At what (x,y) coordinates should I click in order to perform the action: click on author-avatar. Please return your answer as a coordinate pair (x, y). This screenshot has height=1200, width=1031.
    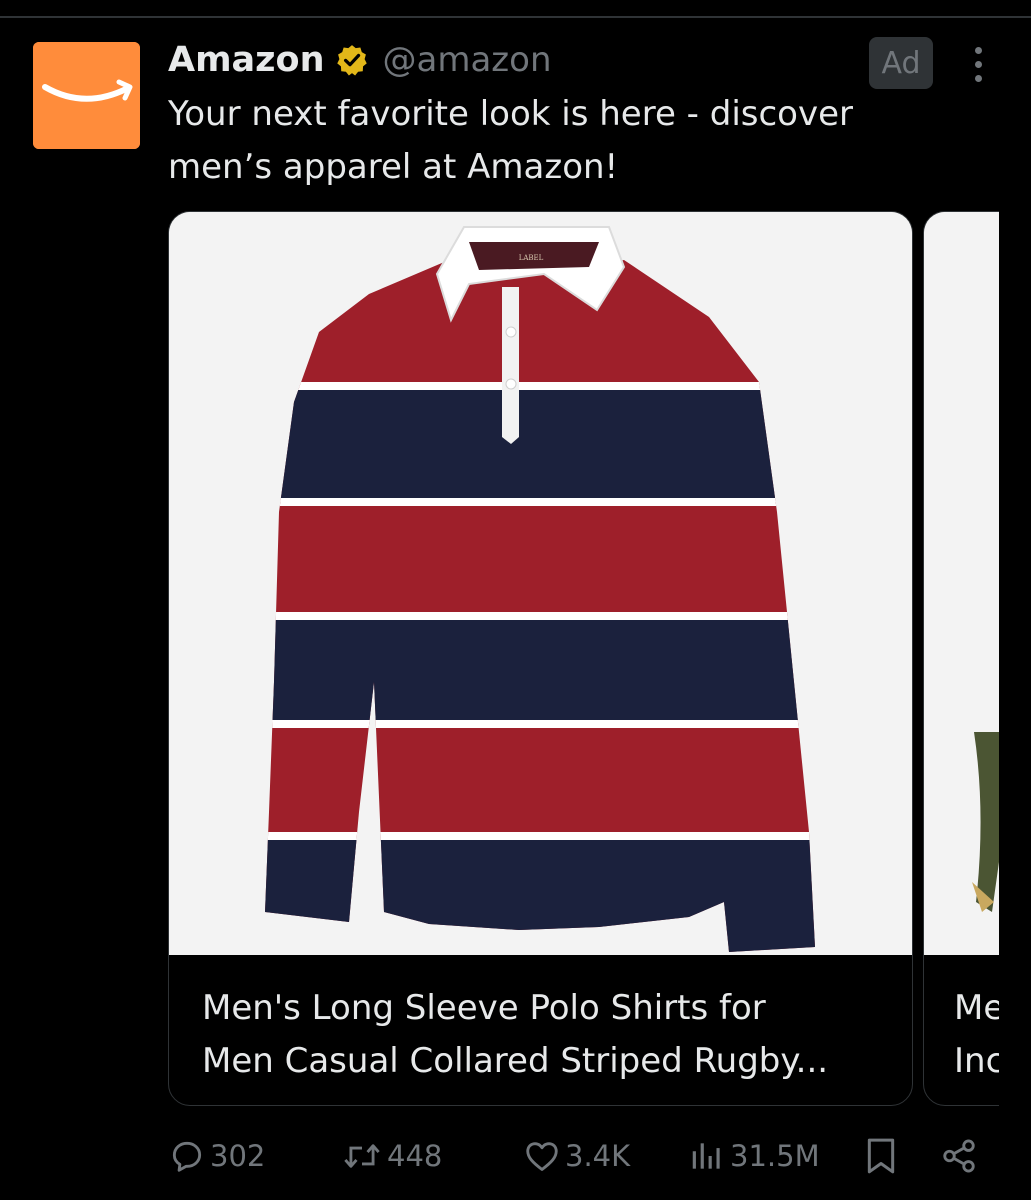
    Looking at the image, I should click on (86, 95).